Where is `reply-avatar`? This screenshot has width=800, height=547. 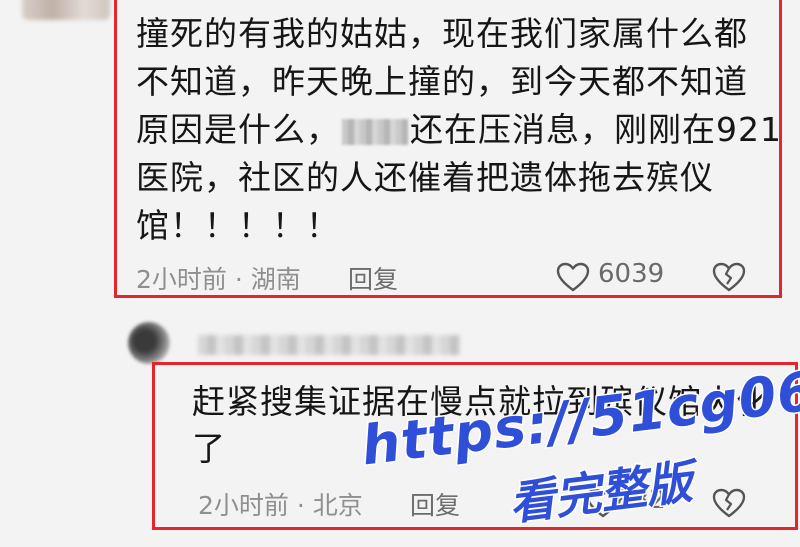 reply-avatar is located at coordinates (149, 343).